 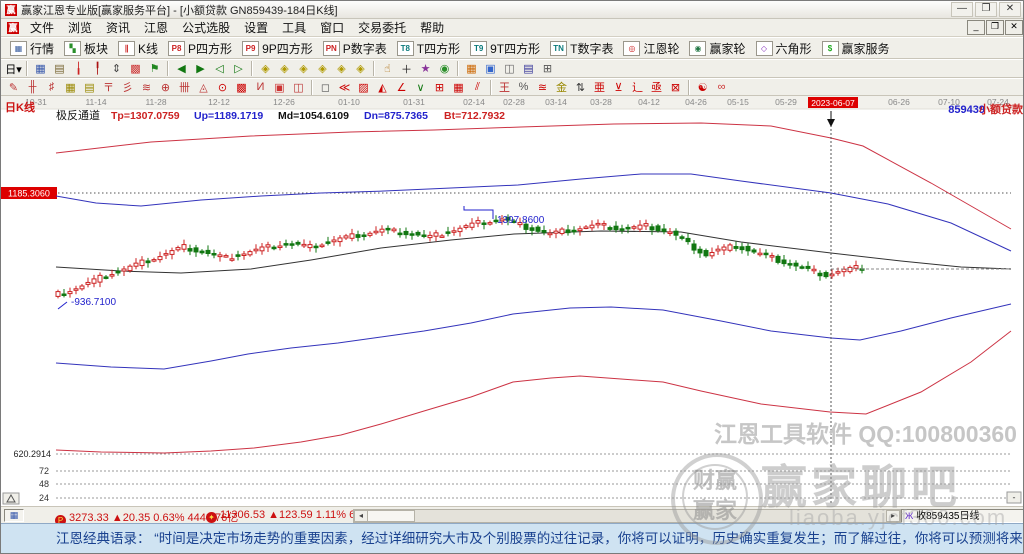 I want to click on status-kline-box: Ж 收859435日线, so click(x=962, y=516).